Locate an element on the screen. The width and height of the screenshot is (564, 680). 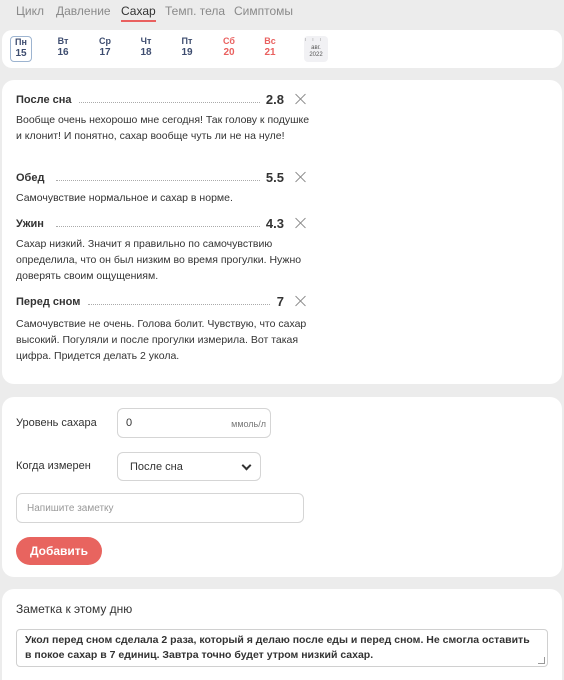
entry-name: Обед is located at coordinates (33, 178).